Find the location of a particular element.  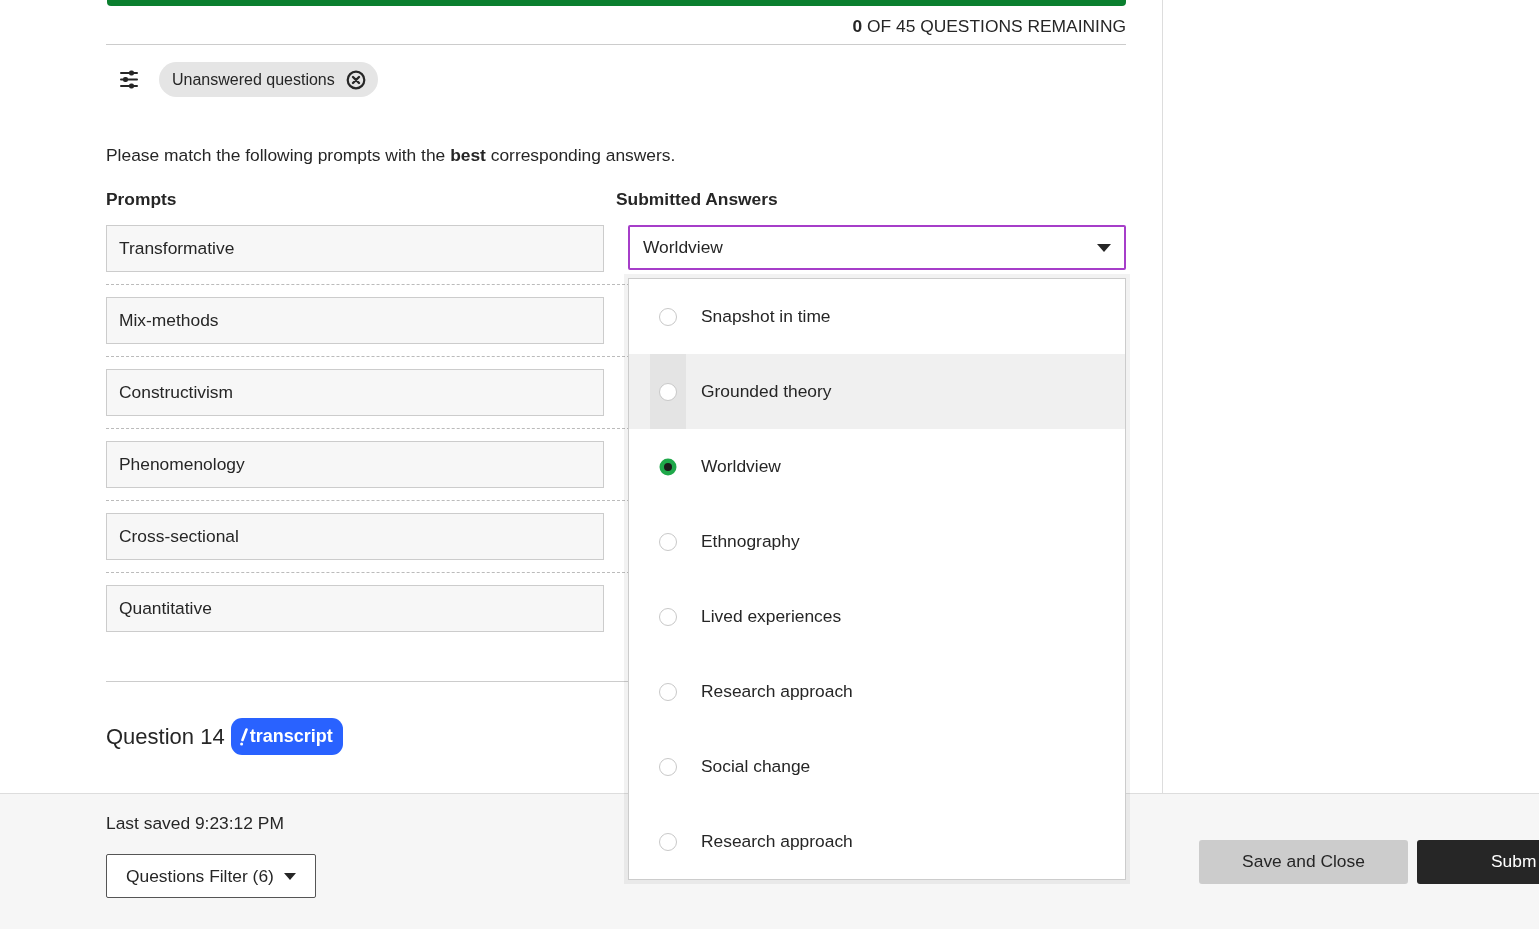

last-saved-text: Last saved 9:23:12 PM is located at coordinates (195, 823).